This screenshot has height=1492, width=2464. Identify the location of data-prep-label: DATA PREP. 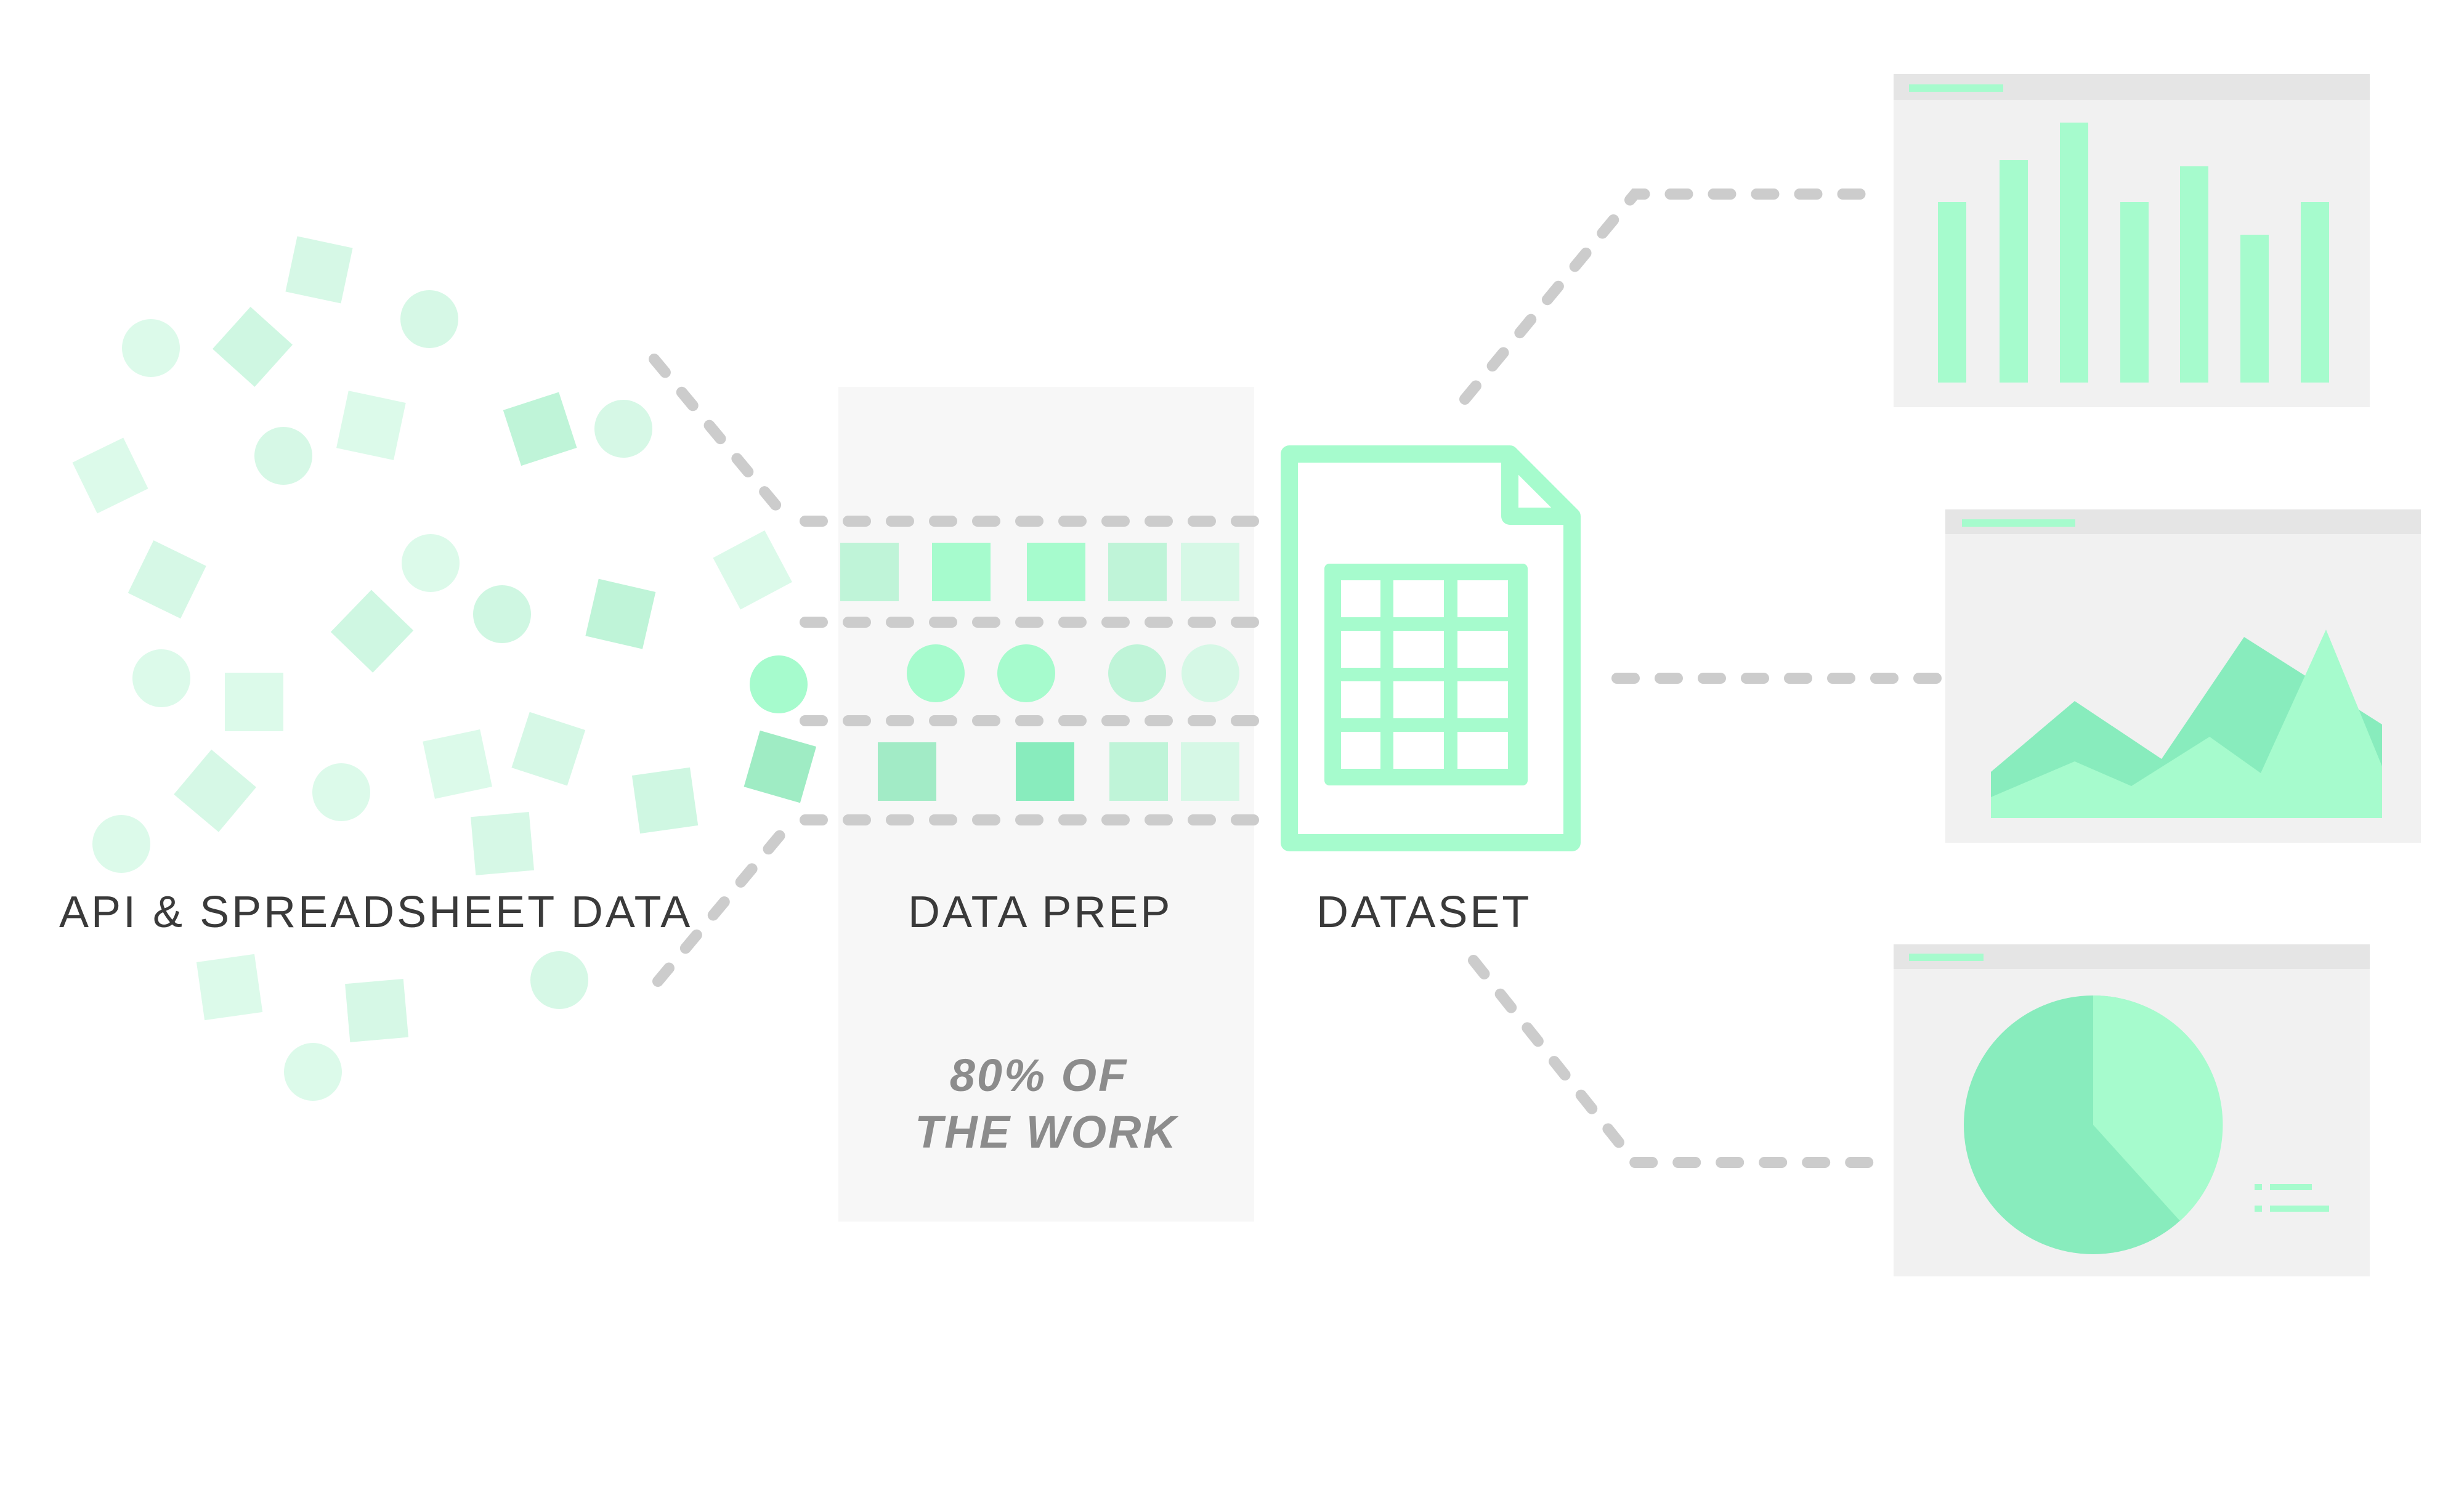
(1040, 913).